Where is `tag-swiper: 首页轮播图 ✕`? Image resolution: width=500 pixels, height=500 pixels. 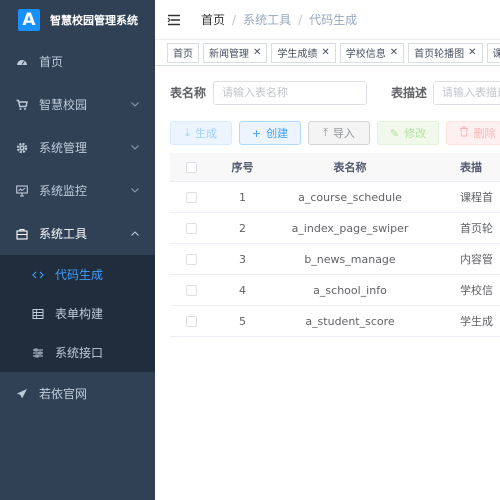 tag-swiper: 首页轮播图 ✕ is located at coordinates (445, 52).